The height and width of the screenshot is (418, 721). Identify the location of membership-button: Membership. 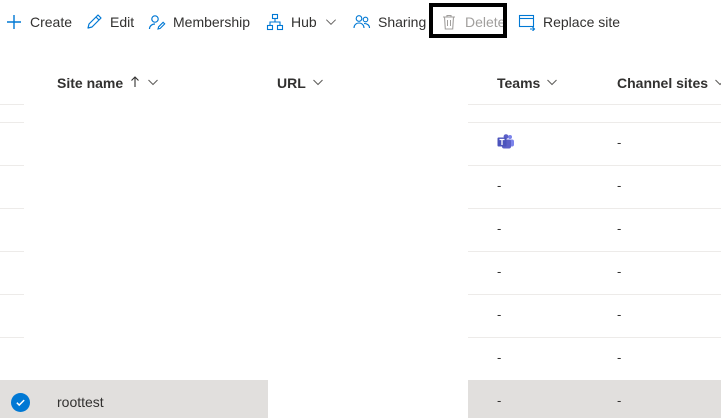
(199, 22).